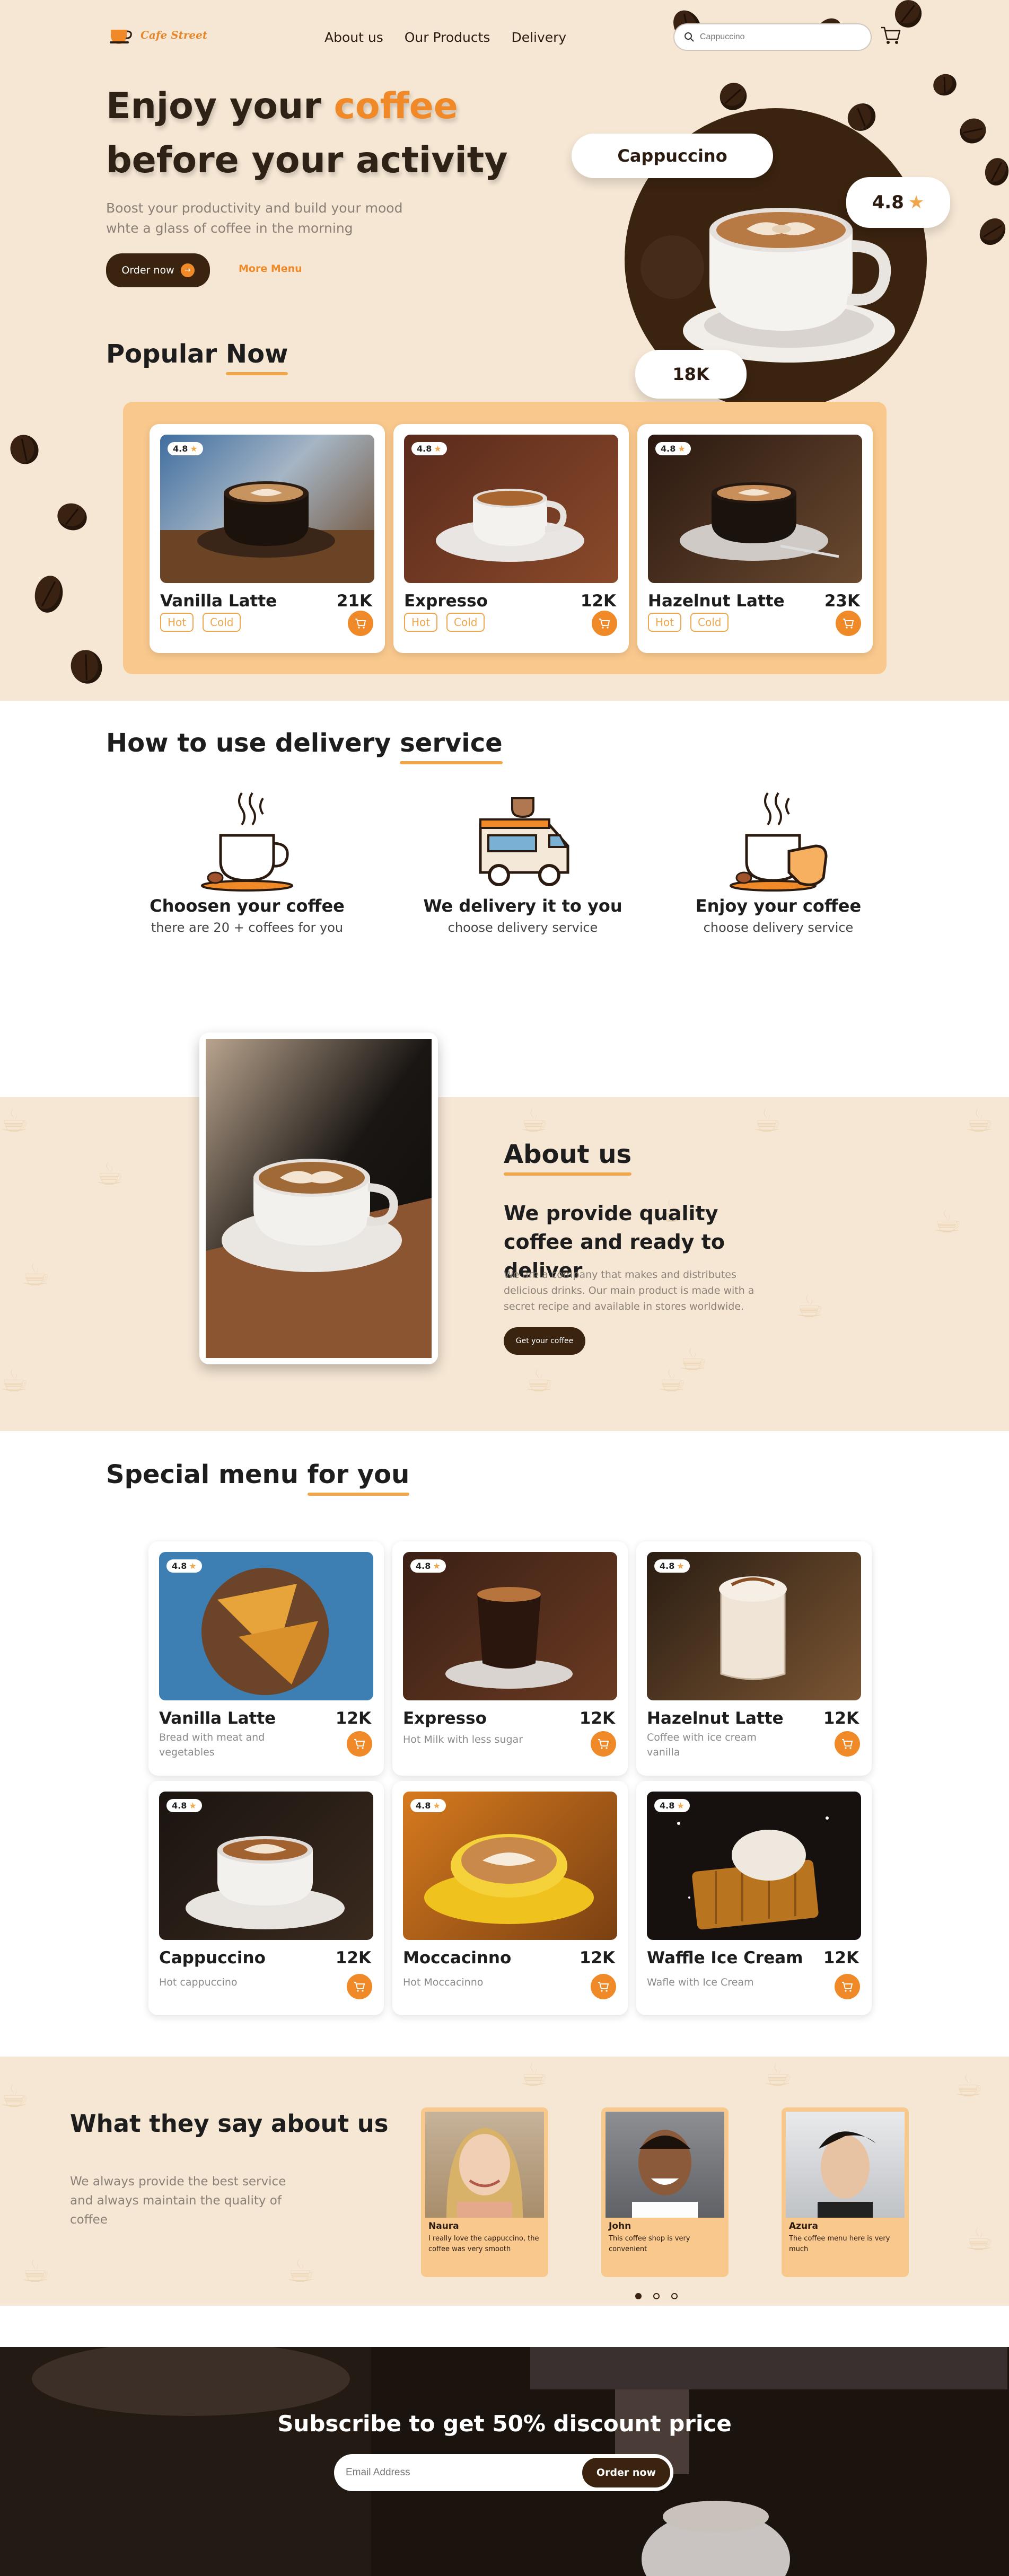 Image resolution: width=1009 pixels, height=2576 pixels. Describe the element at coordinates (545, 1341) in the screenshot. I see `get-your-coffee-button: Get your coffee` at that location.